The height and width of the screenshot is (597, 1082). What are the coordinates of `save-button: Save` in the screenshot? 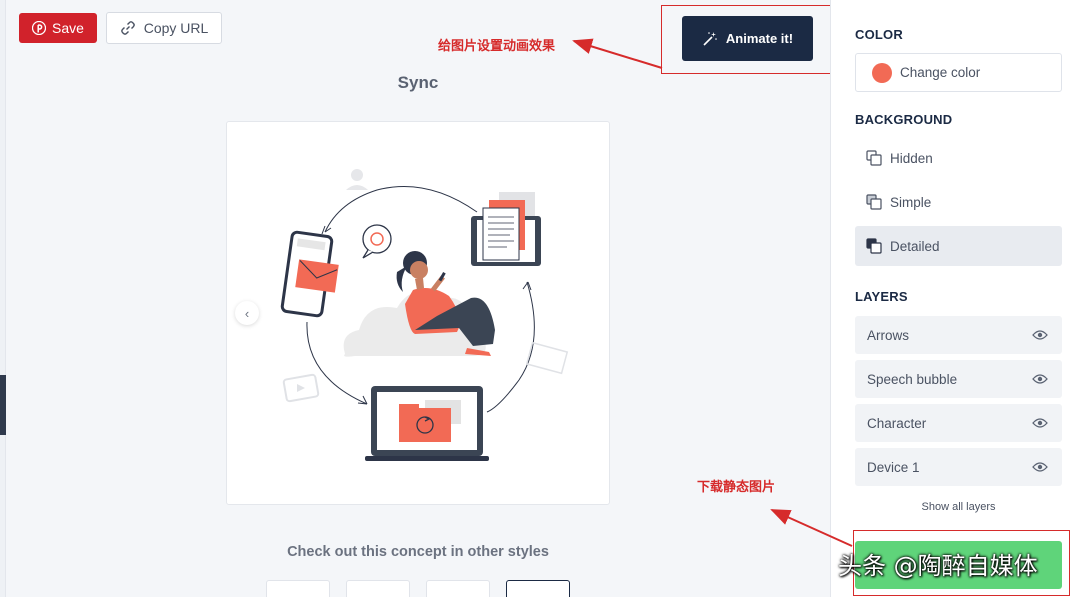 It's located at (58, 28).